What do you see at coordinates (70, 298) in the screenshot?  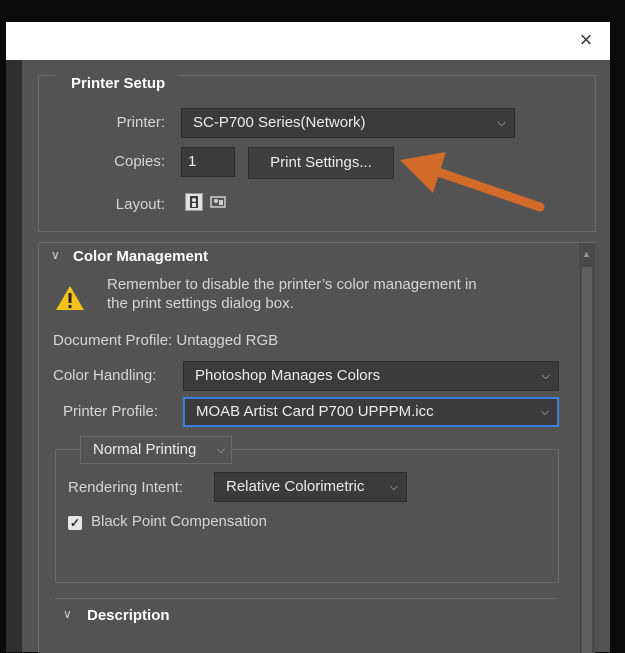 I see `warning-icon` at bounding box center [70, 298].